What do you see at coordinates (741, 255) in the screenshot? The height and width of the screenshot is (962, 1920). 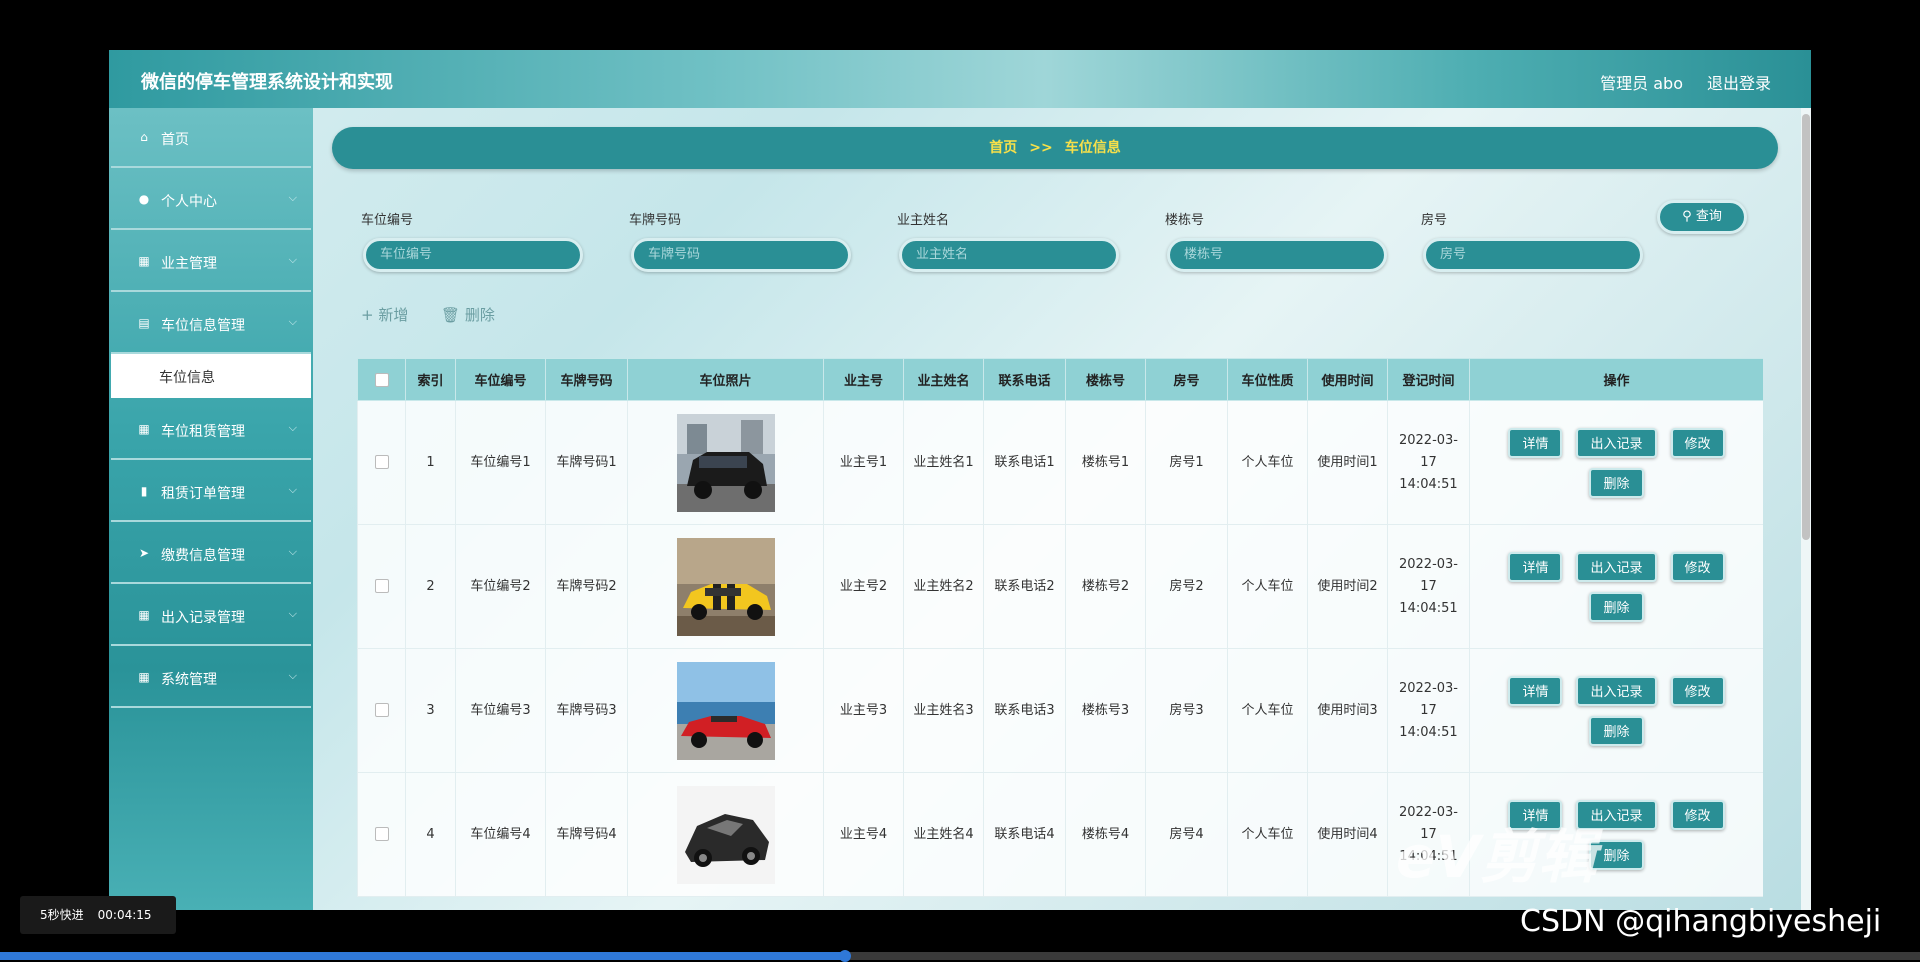 I see `filter-input-plate: 车牌号码` at bounding box center [741, 255].